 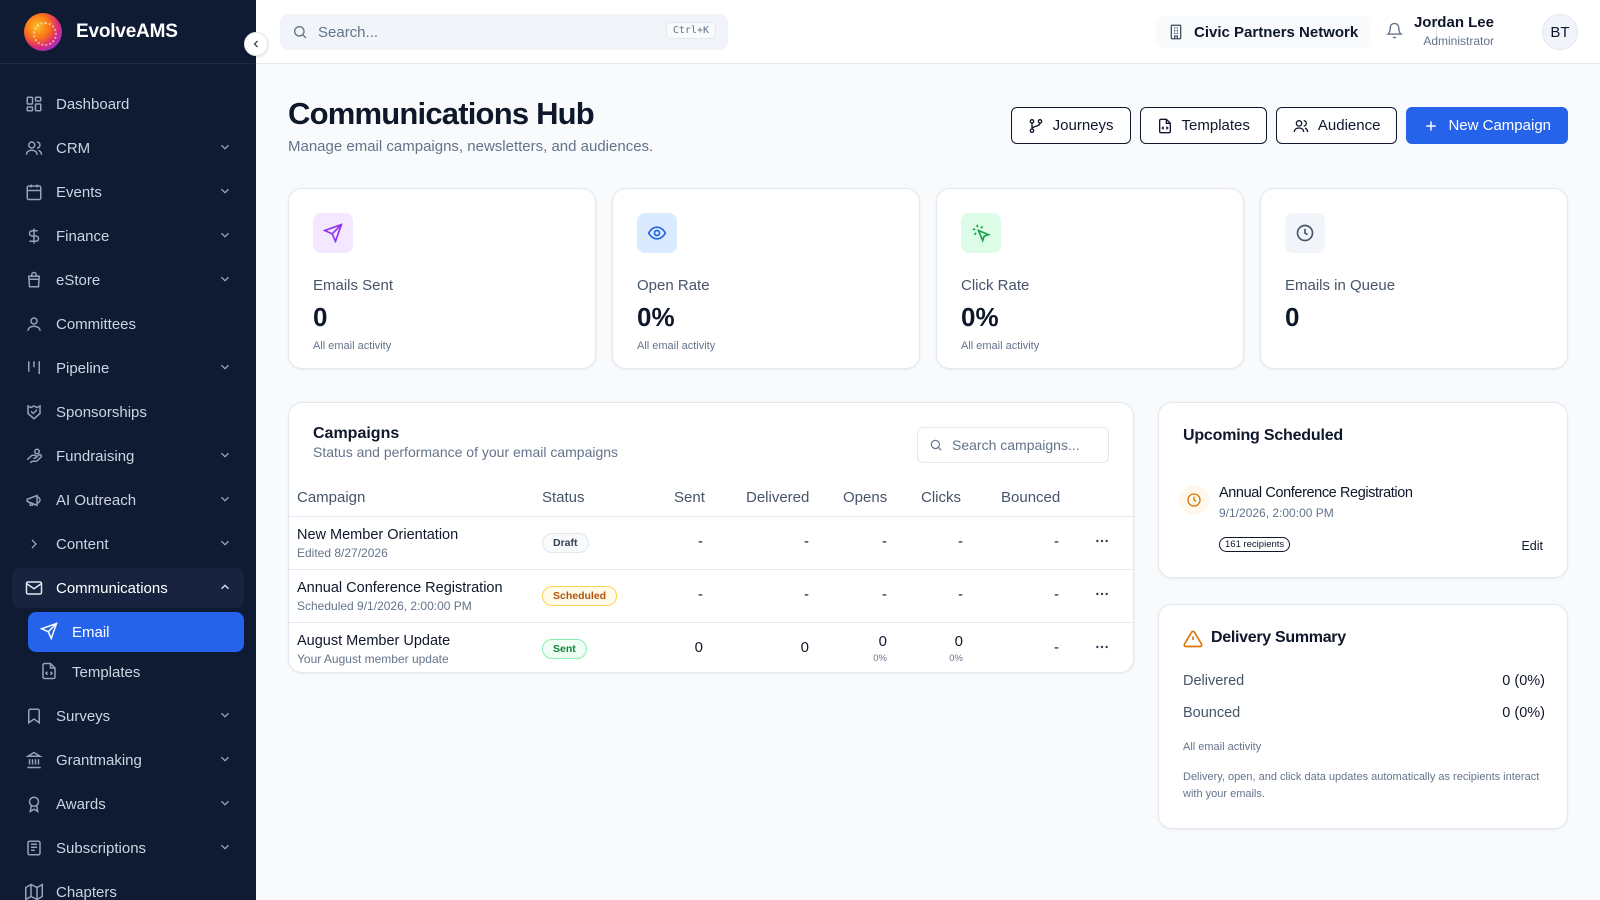 What do you see at coordinates (698, 647) in the screenshot?
I see `sent-value: 0` at bounding box center [698, 647].